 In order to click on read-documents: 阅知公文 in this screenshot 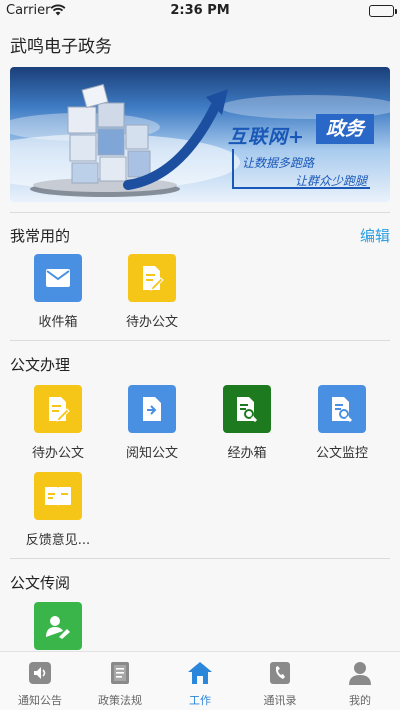, I will do `click(152, 423)`.